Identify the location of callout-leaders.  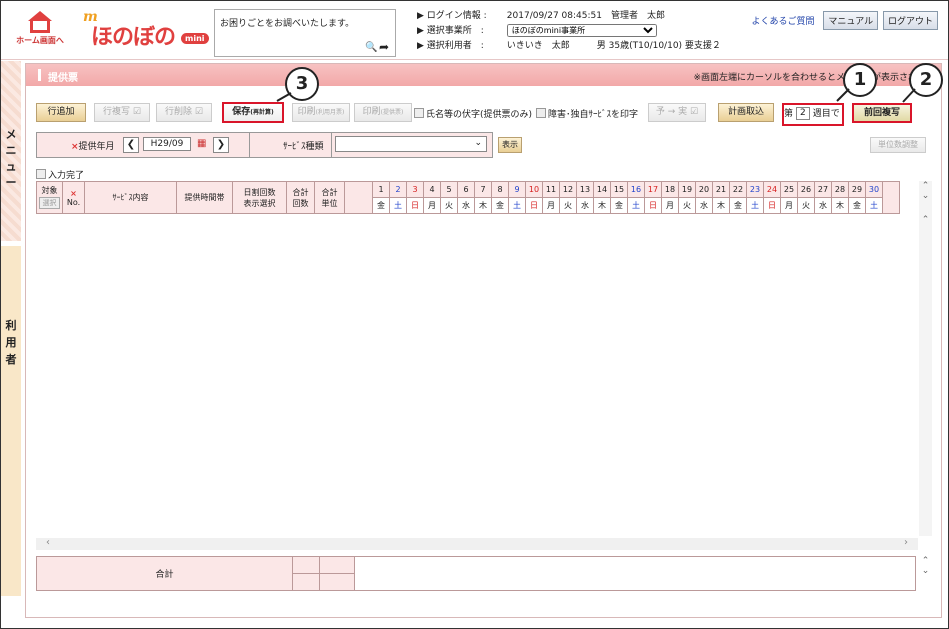
(596, 95).